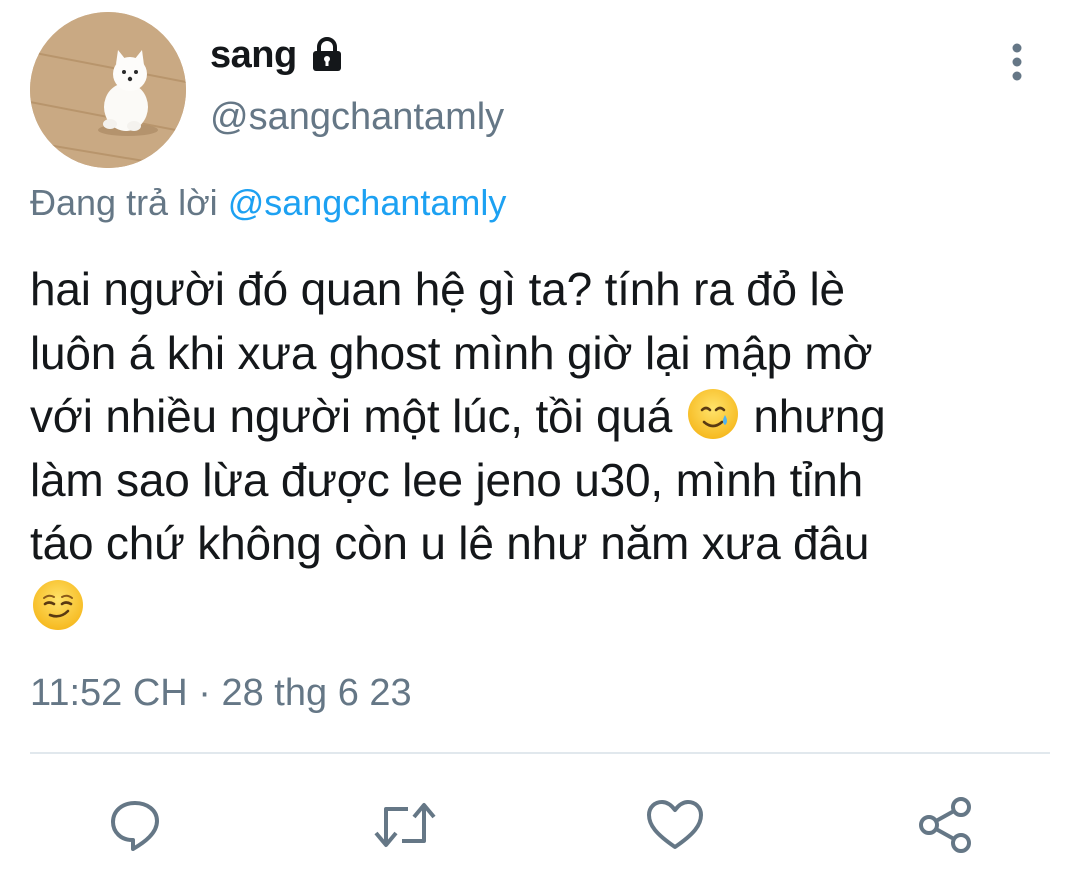 Image resolution: width=1080 pixels, height=888 pixels. I want to click on avatar, so click(108, 90).